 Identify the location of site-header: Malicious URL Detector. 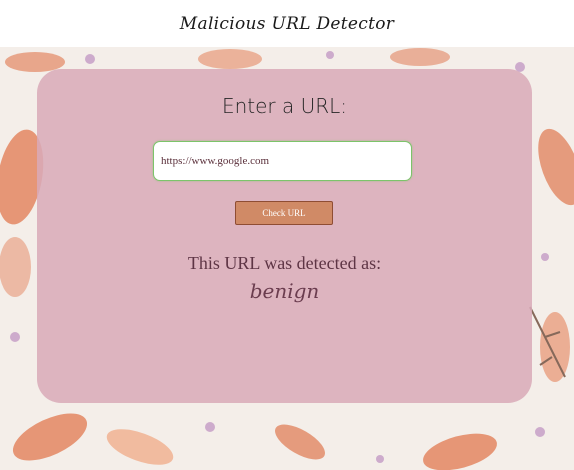
(287, 23).